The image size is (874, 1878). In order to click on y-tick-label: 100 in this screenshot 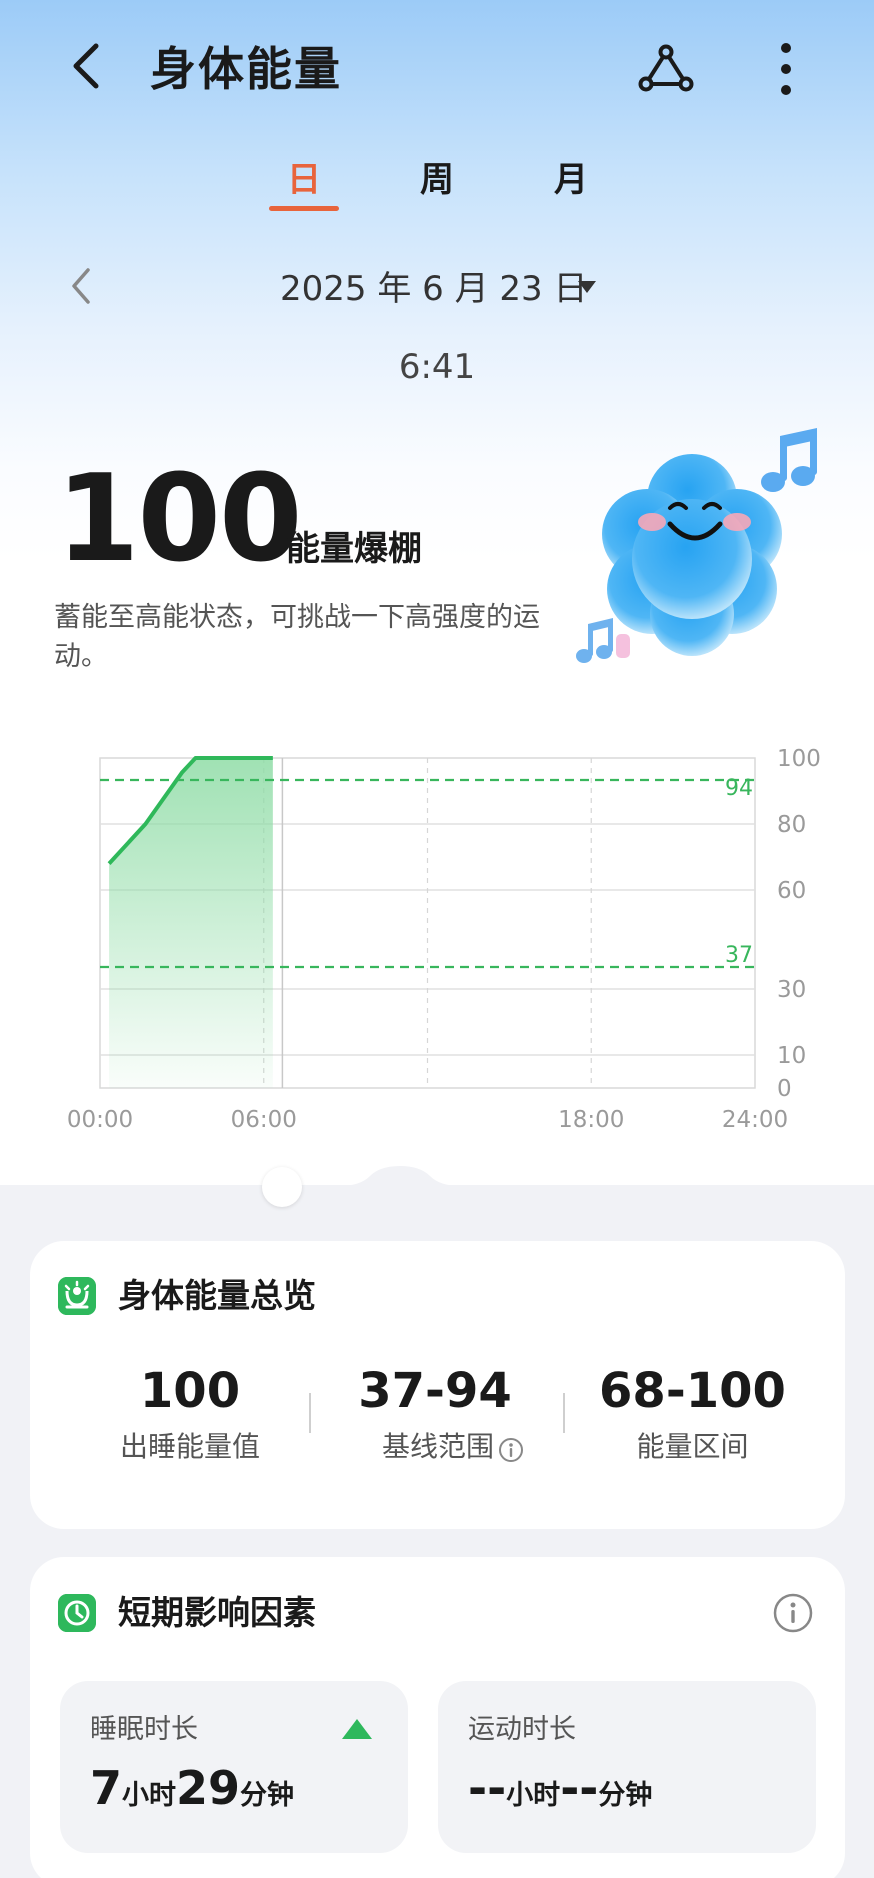, I will do `click(799, 759)`.